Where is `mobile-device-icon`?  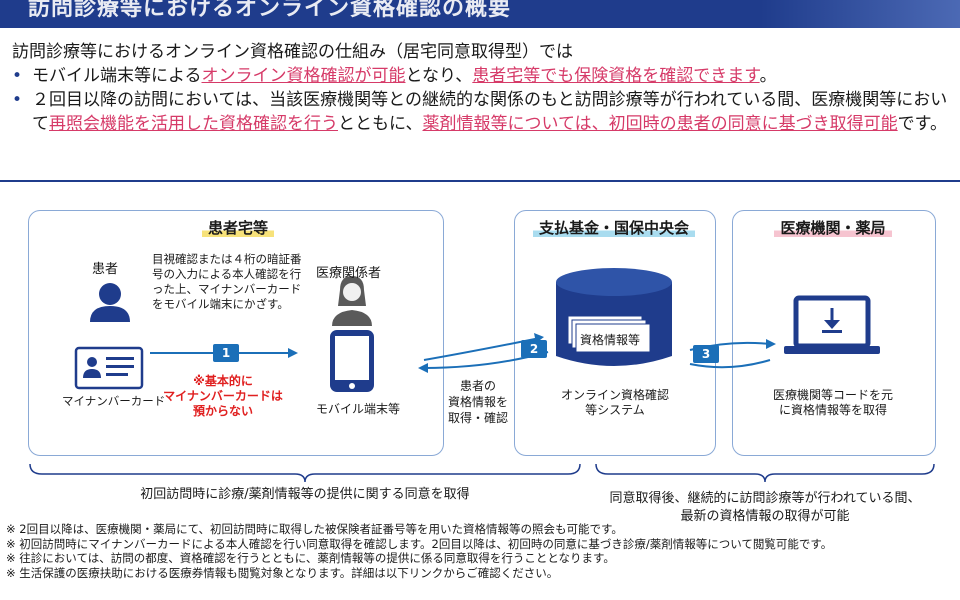 mobile-device-icon is located at coordinates (352, 361).